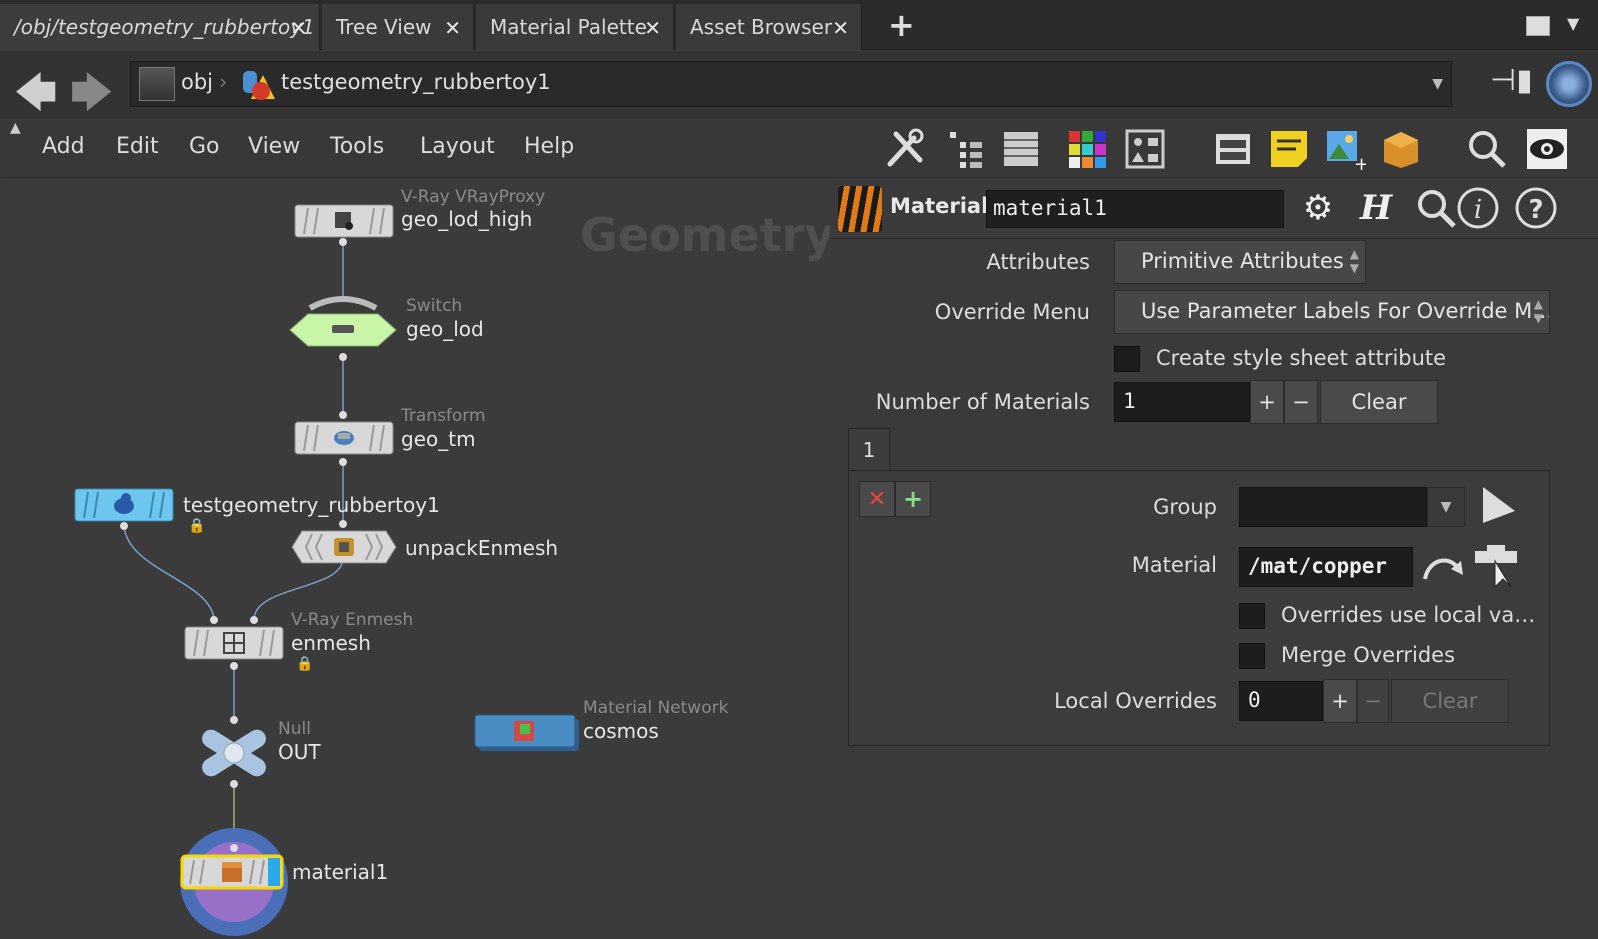 The height and width of the screenshot is (939, 1598). Describe the element at coordinates (481, 548) in the screenshot. I see `node-name-label: unpackEnmesh` at that location.